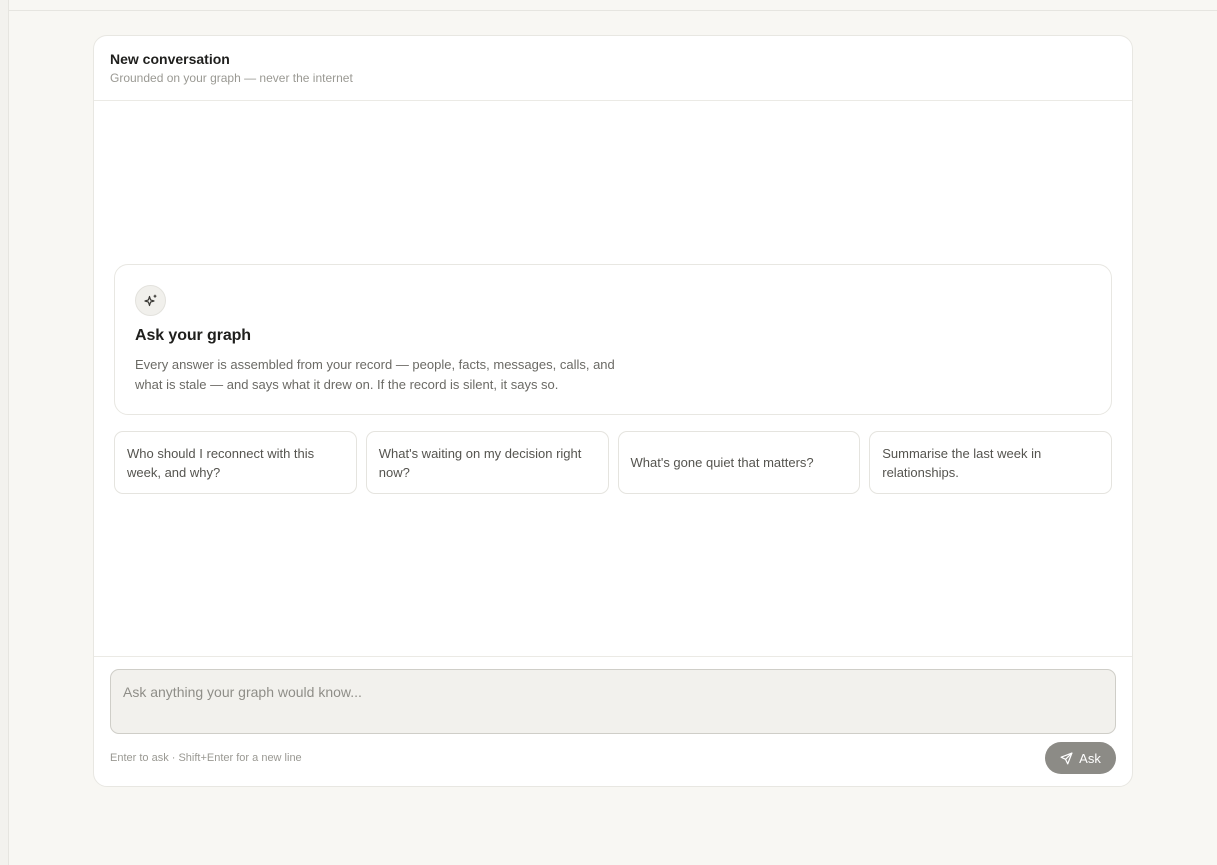  What do you see at coordinates (613, 5) in the screenshot?
I see `top-bar` at bounding box center [613, 5].